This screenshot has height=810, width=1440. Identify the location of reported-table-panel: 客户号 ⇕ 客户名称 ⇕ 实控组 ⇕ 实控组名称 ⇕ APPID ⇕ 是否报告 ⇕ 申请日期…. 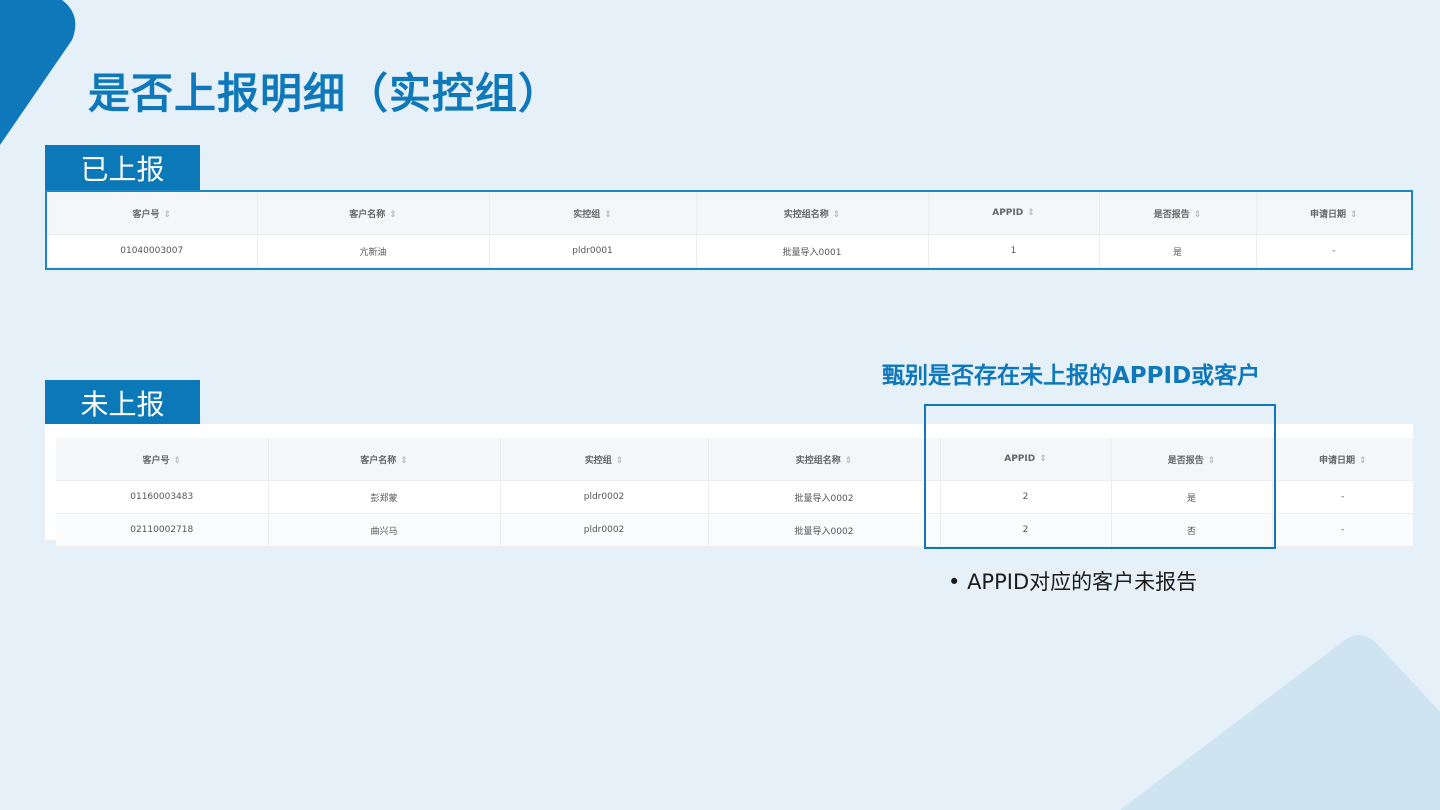
(729, 230).